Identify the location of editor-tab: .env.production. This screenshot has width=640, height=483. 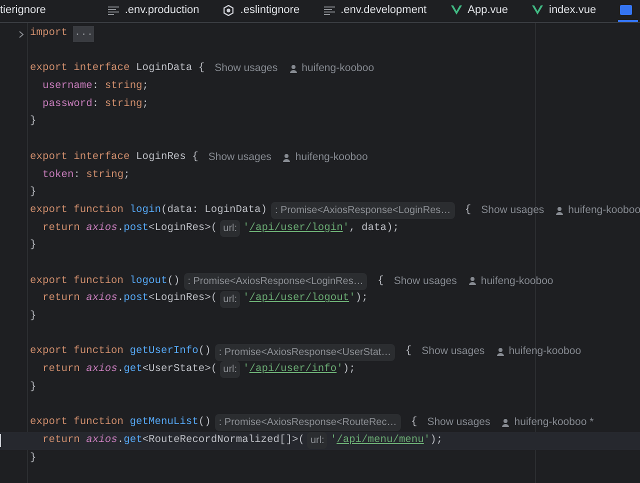
(164, 11).